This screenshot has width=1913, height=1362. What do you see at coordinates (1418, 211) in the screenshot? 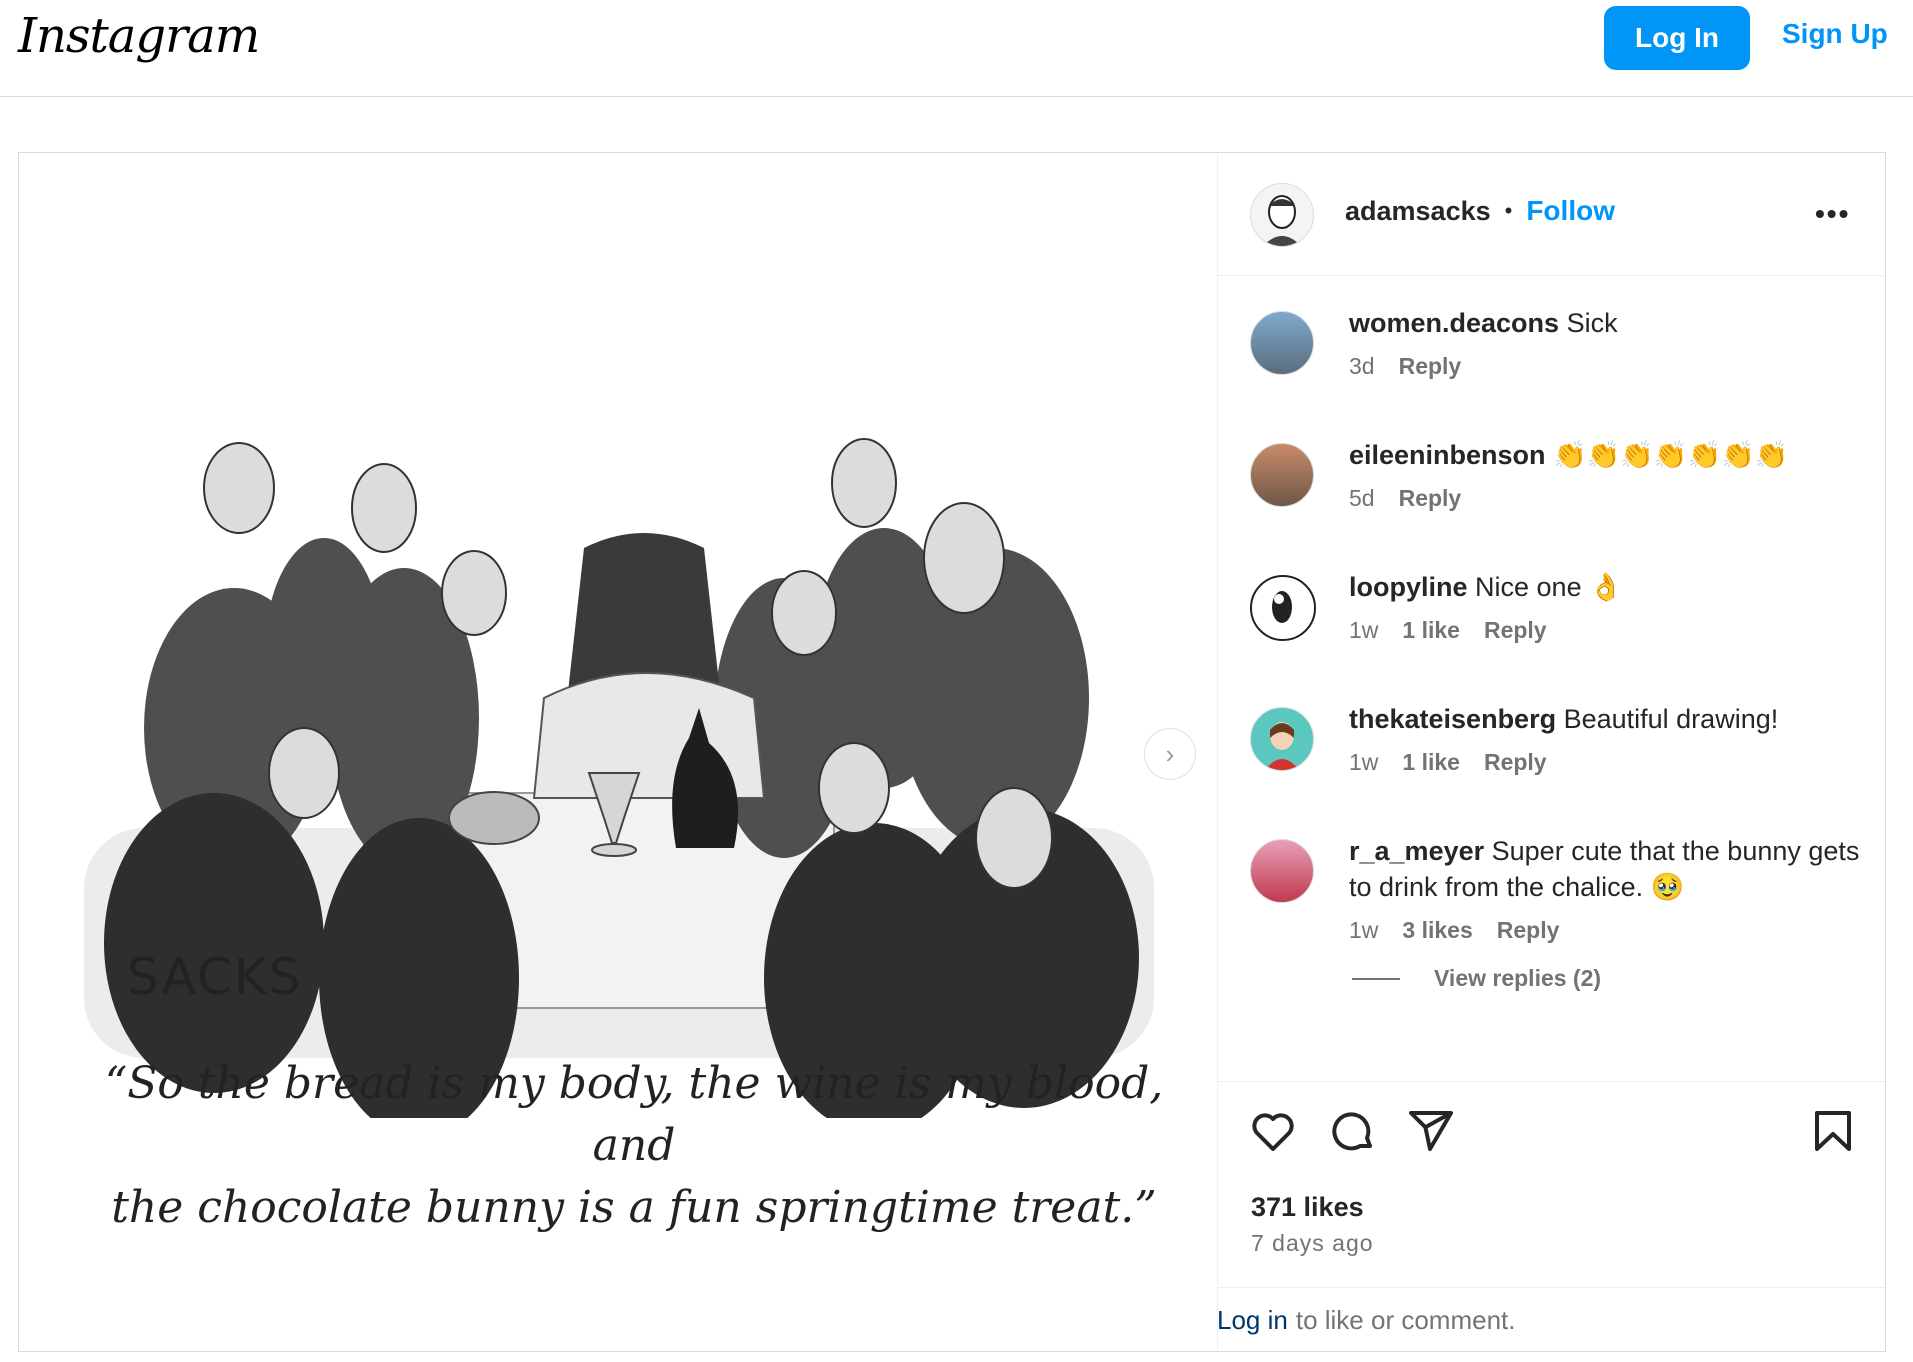
I see `author-username: adamsacks` at bounding box center [1418, 211].